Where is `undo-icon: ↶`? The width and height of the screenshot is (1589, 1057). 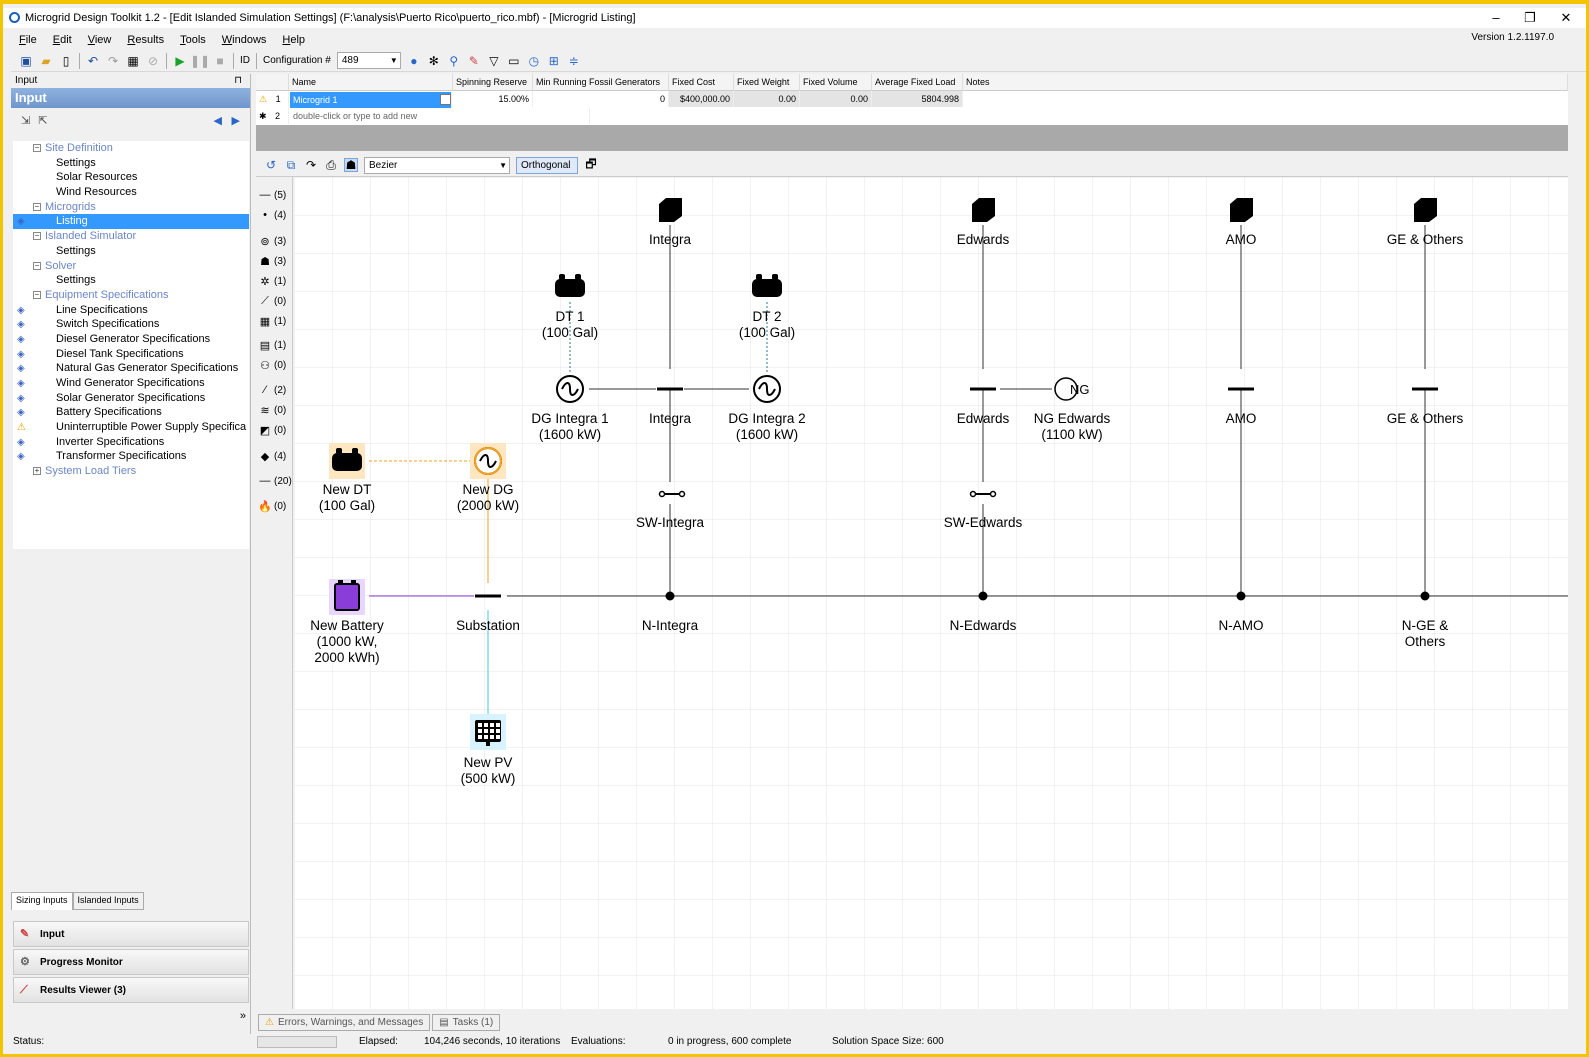
undo-icon: ↶ is located at coordinates (93, 61).